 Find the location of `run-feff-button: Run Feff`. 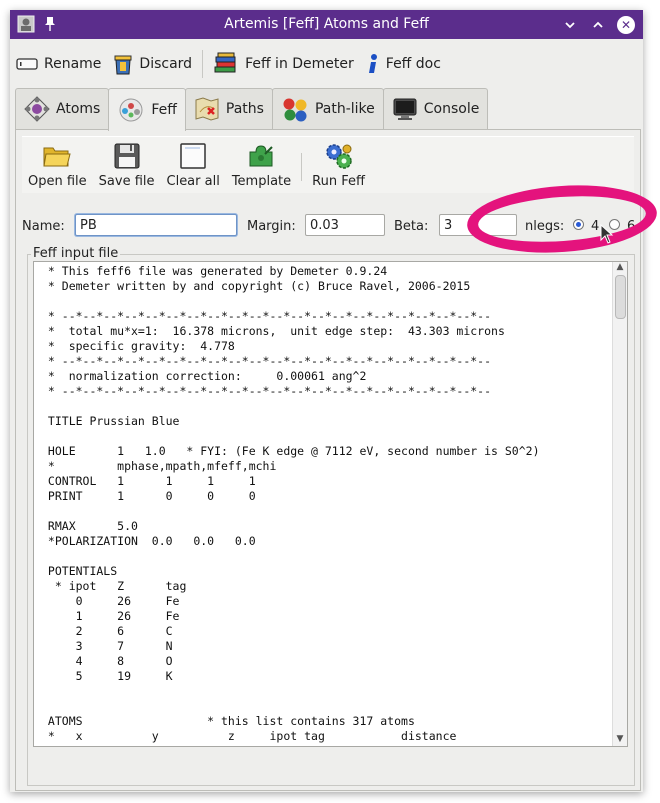

run-feff-button: Run Feff is located at coordinates (338, 167).